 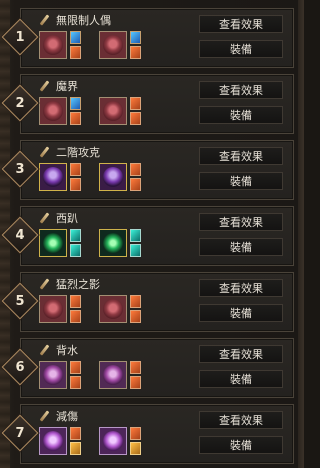 I want to click on preset-row-1: 1 無限制人偶 查看效果 裝備, so click(x=147, y=38).